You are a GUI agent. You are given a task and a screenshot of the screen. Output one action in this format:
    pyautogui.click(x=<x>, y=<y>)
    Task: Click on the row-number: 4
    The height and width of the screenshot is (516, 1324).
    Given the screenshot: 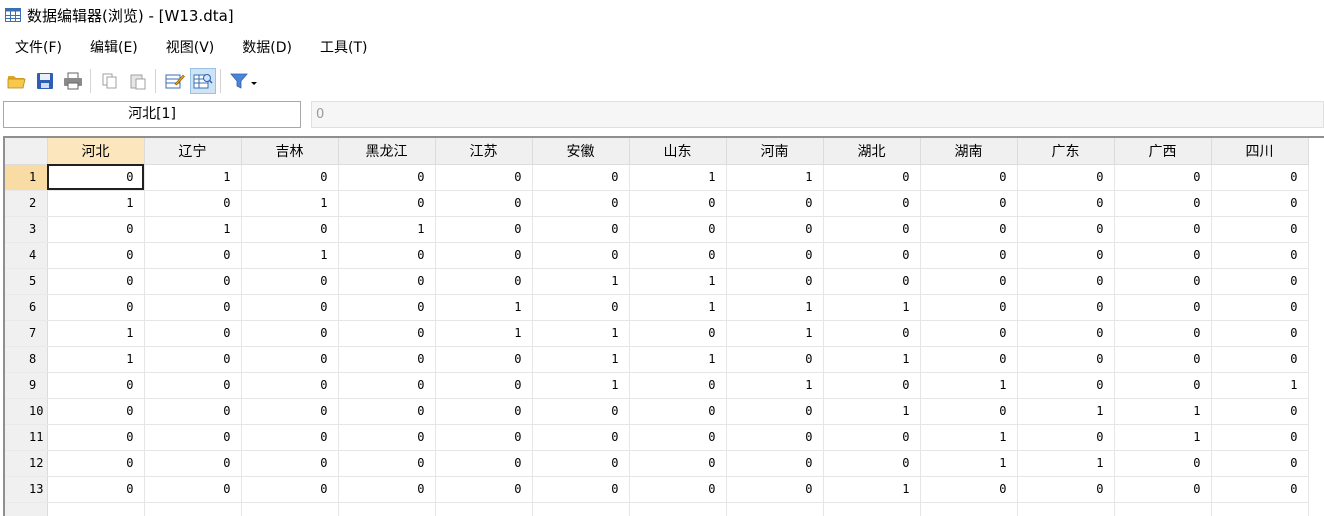 What is the action you would take?
    pyautogui.click(x=26, y=255)
    